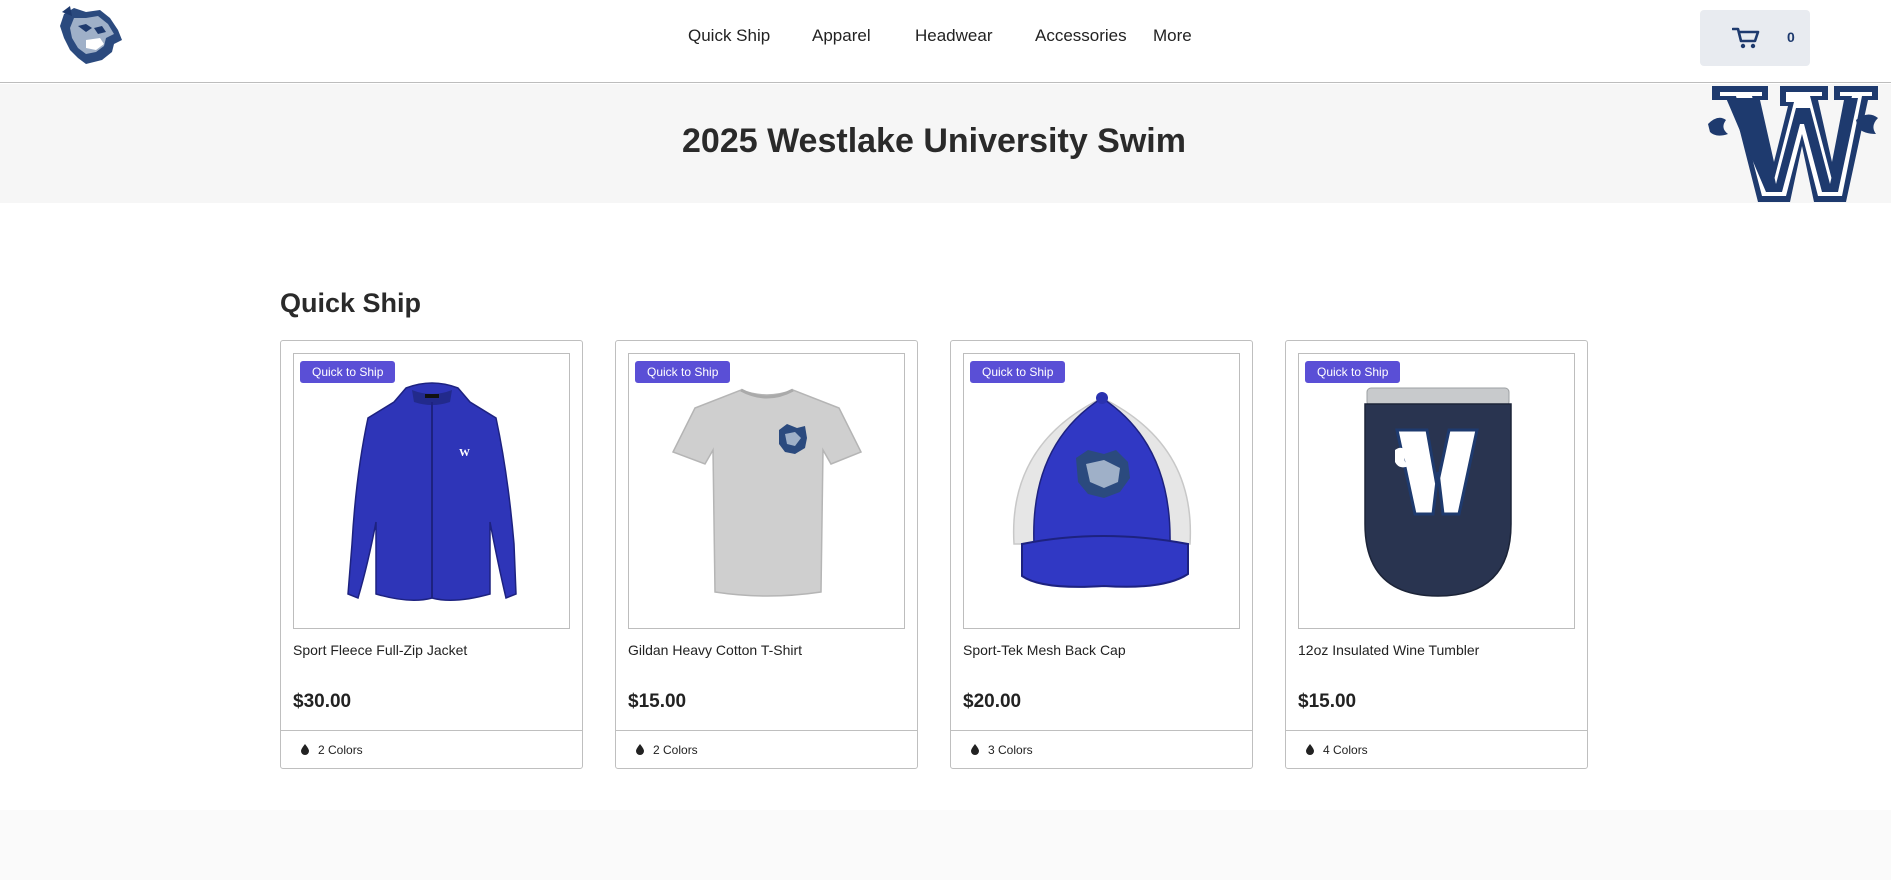 This screenshot has height=880, width=1891. What do you see at coordinates (91, 35) in the screenshot?
I see `wildcat-logo-icon` at bounding box center [91, 35].